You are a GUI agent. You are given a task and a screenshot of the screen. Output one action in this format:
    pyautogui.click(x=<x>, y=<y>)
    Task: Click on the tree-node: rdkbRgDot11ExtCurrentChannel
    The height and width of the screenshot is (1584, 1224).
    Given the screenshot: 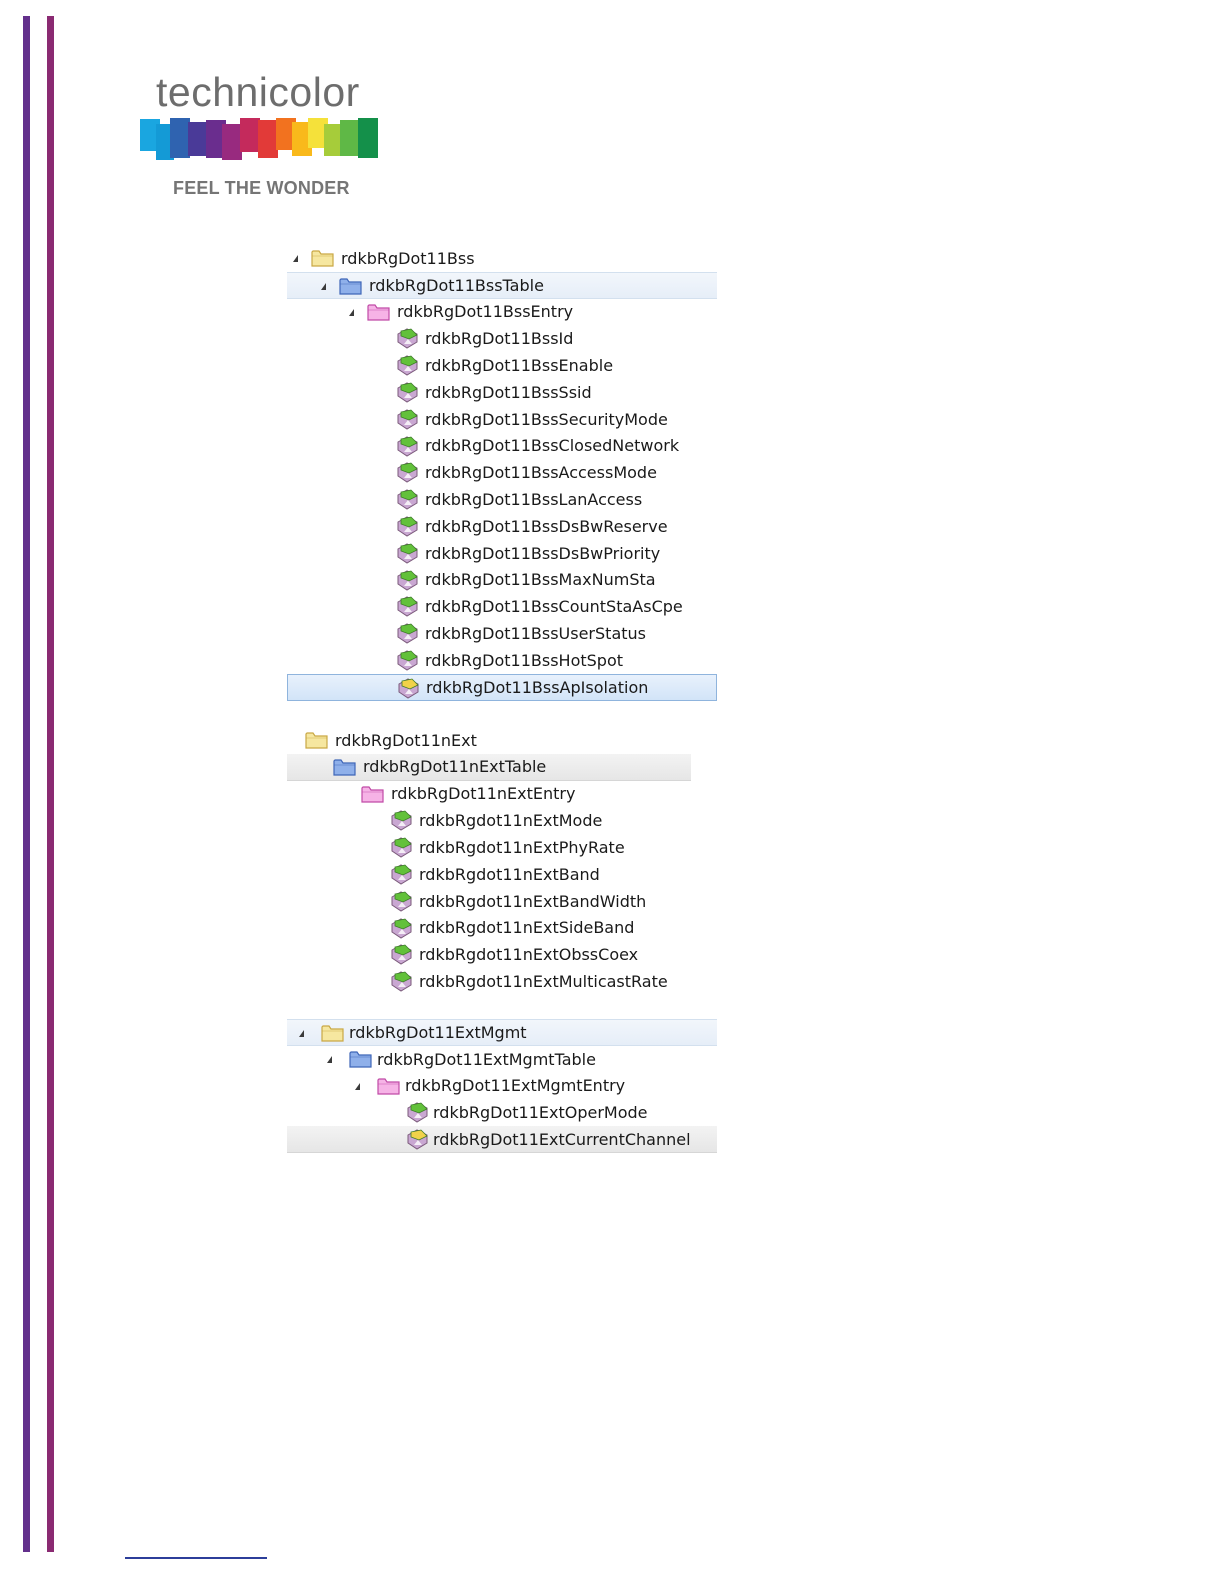 What is the action you would take?
    pyautogui.click(x=502, y=1139)
    